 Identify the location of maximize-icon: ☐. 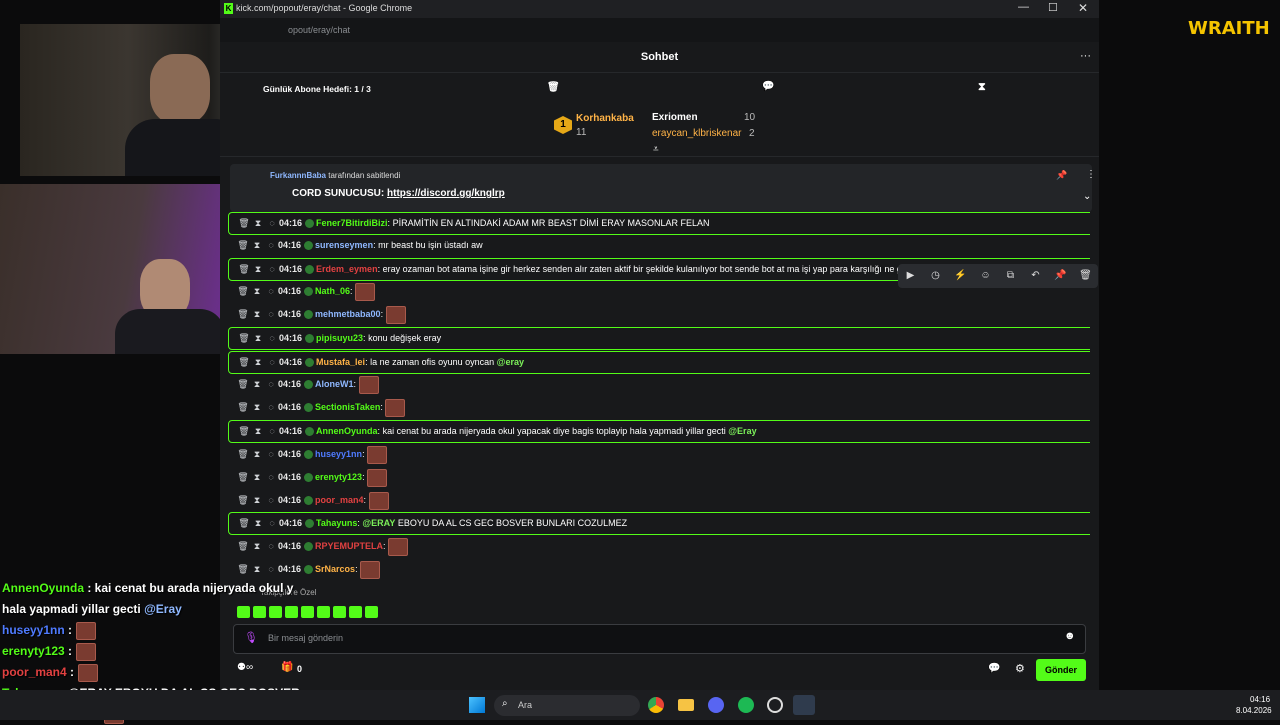
(1053, 7).